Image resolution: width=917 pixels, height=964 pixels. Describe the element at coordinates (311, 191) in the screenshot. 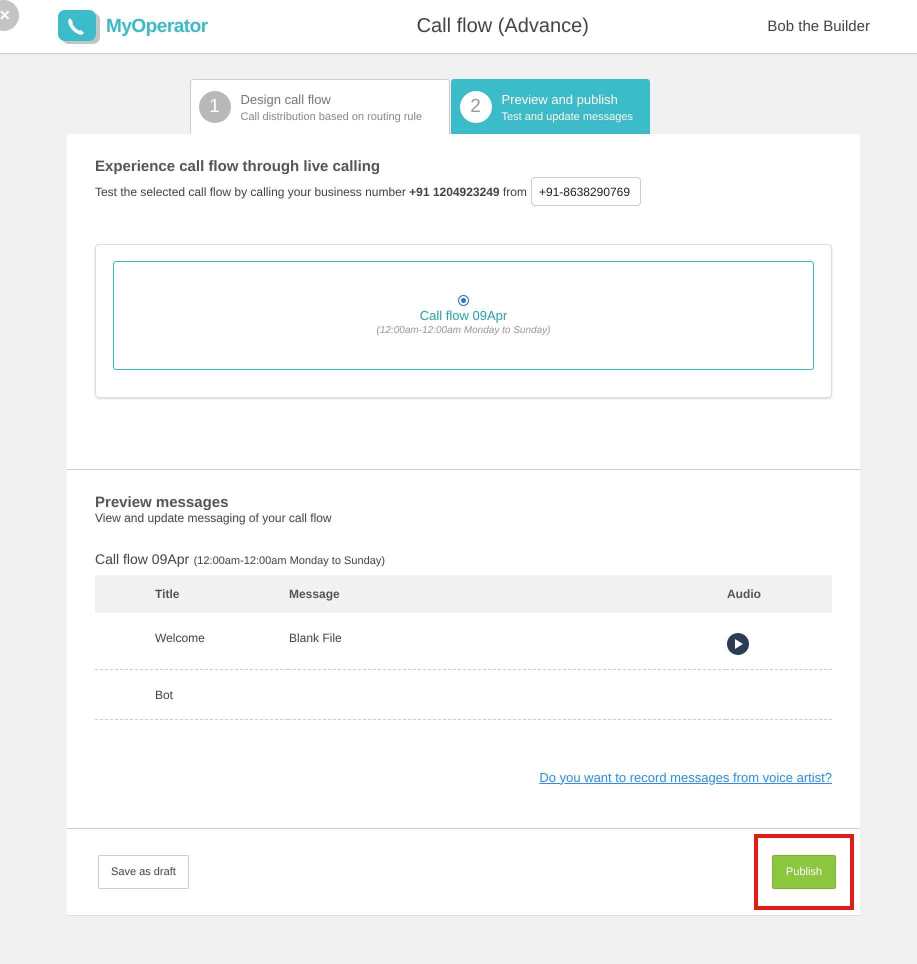

I see `instruction-text: Test the selected call flow by calling your business number +91 1204923249 from` at that location.